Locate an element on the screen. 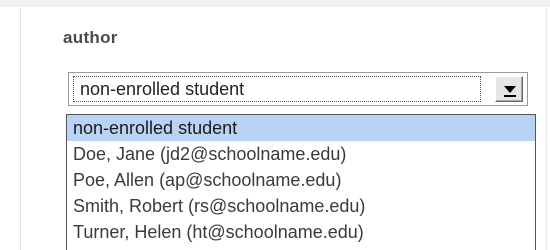 This screenshot has width=550, height=250. author-field-label: author is located at coordinates (90, 37).